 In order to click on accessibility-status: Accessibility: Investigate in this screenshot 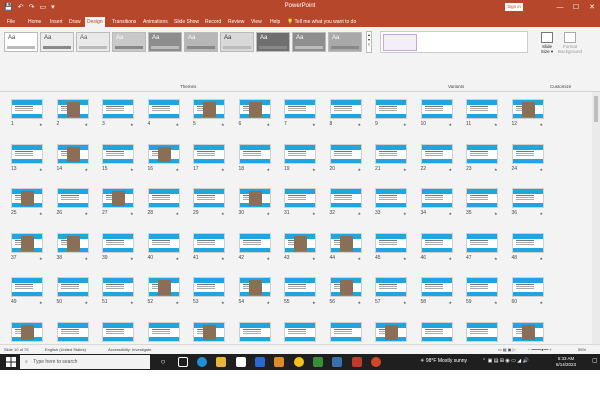, I will do `click(129, 349)`.